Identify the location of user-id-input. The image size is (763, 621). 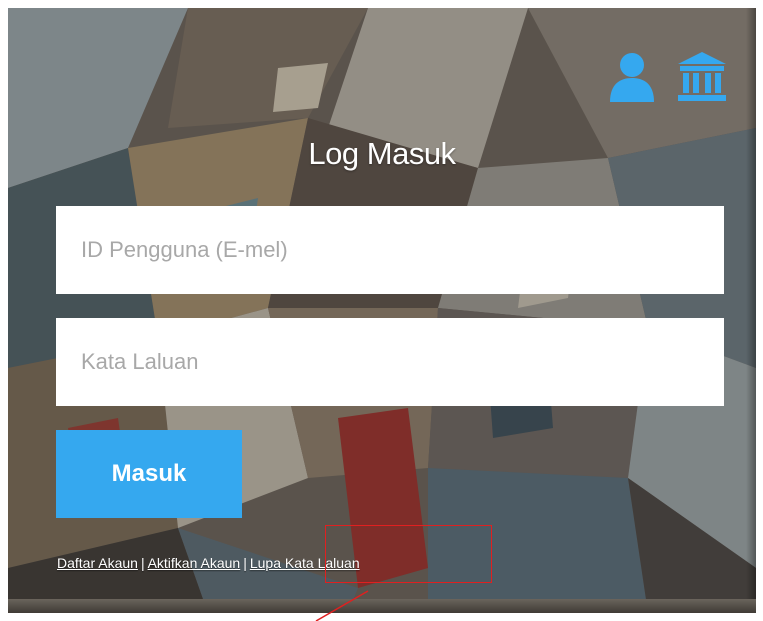
(390, 250).